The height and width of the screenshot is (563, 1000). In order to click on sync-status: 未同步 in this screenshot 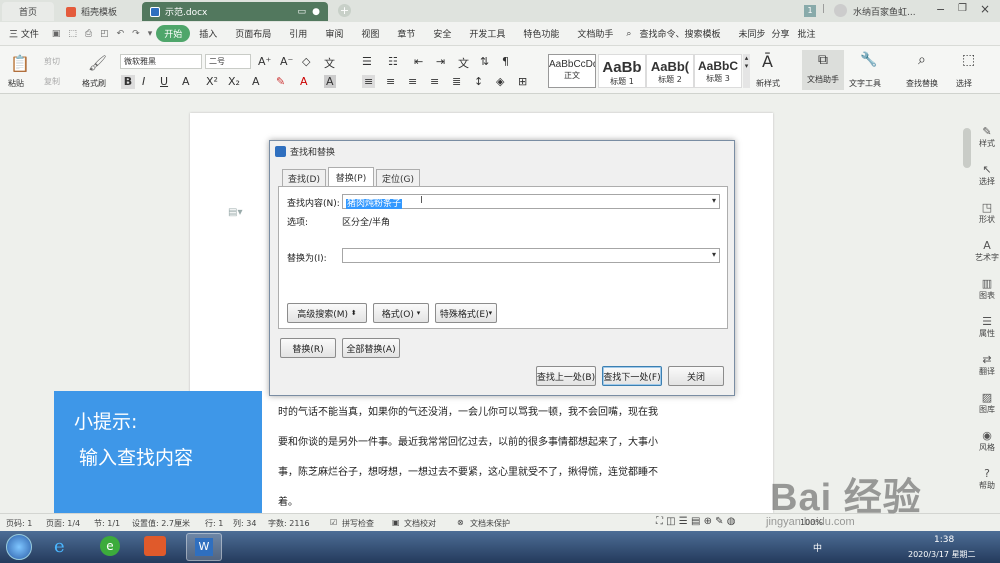, I will do `click(745, 33)`.